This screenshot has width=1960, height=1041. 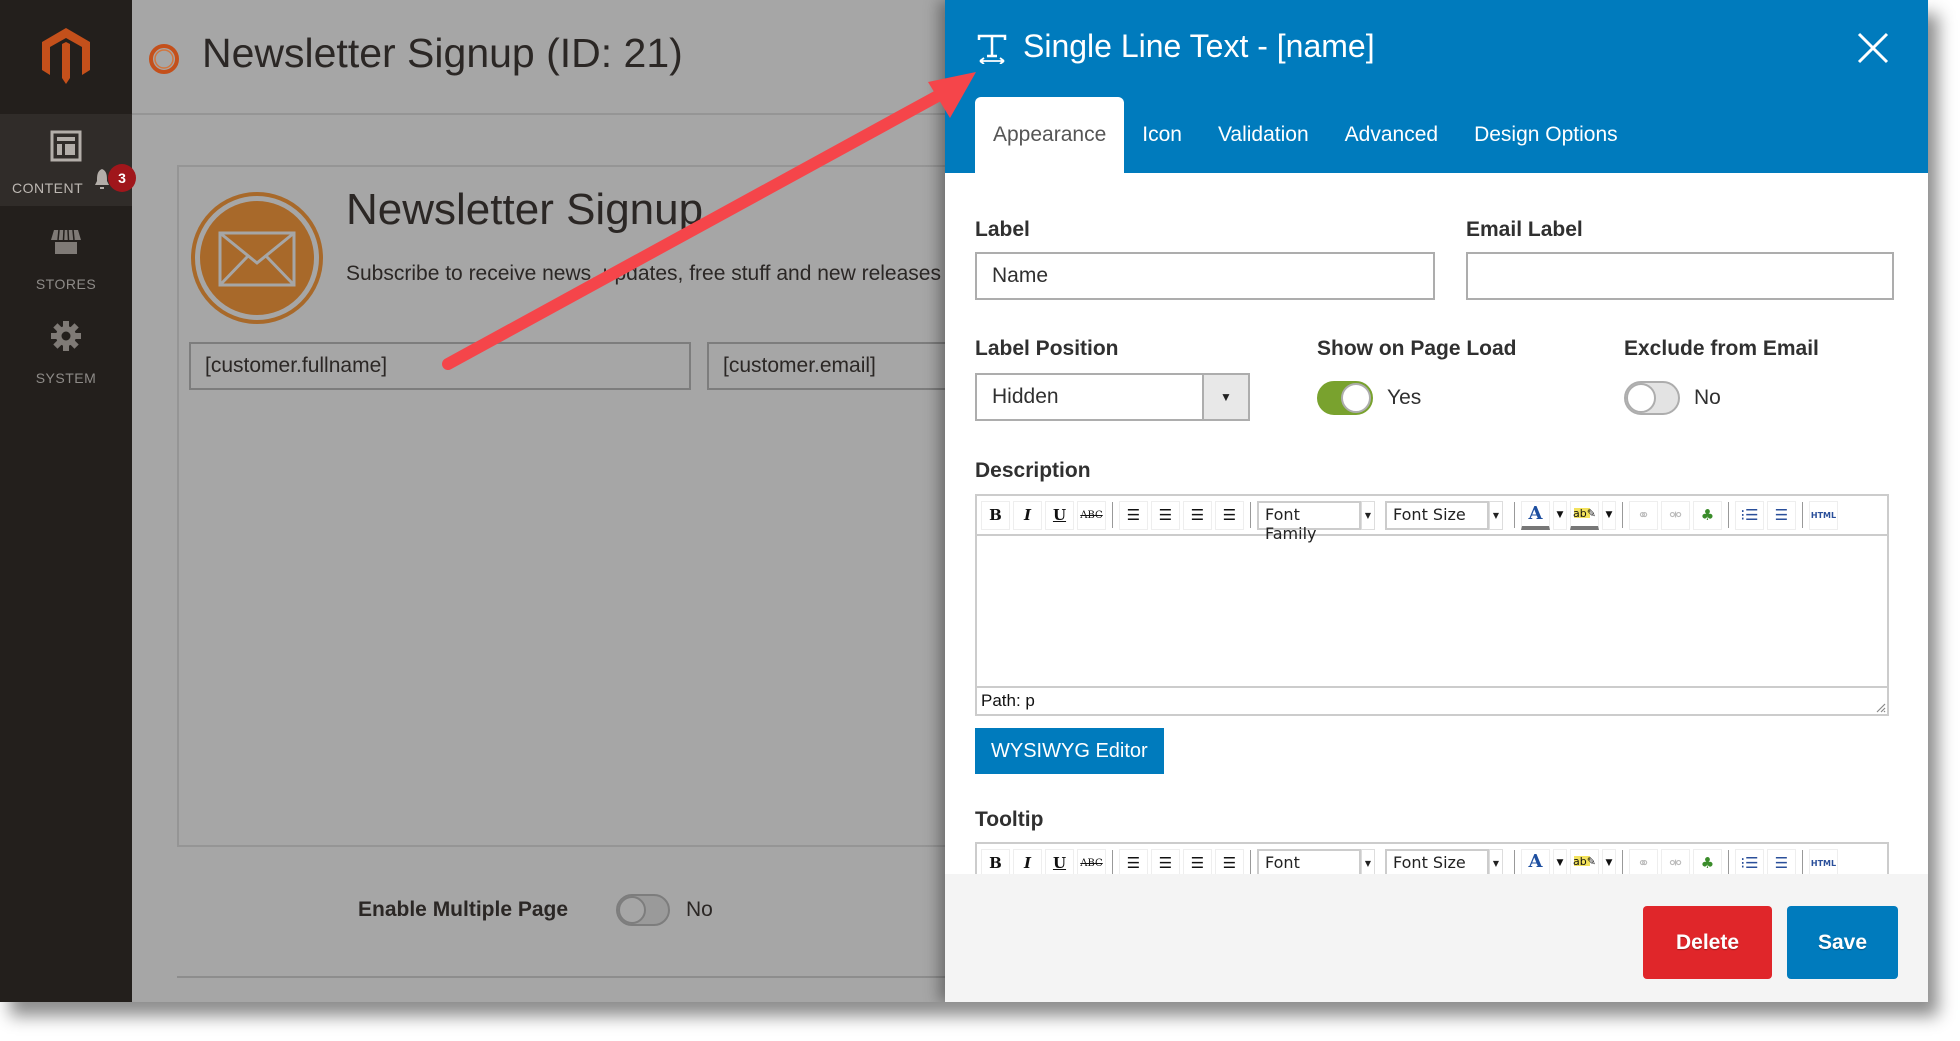 I want to click on notification-badge: 3, so click(x=122, y=178).